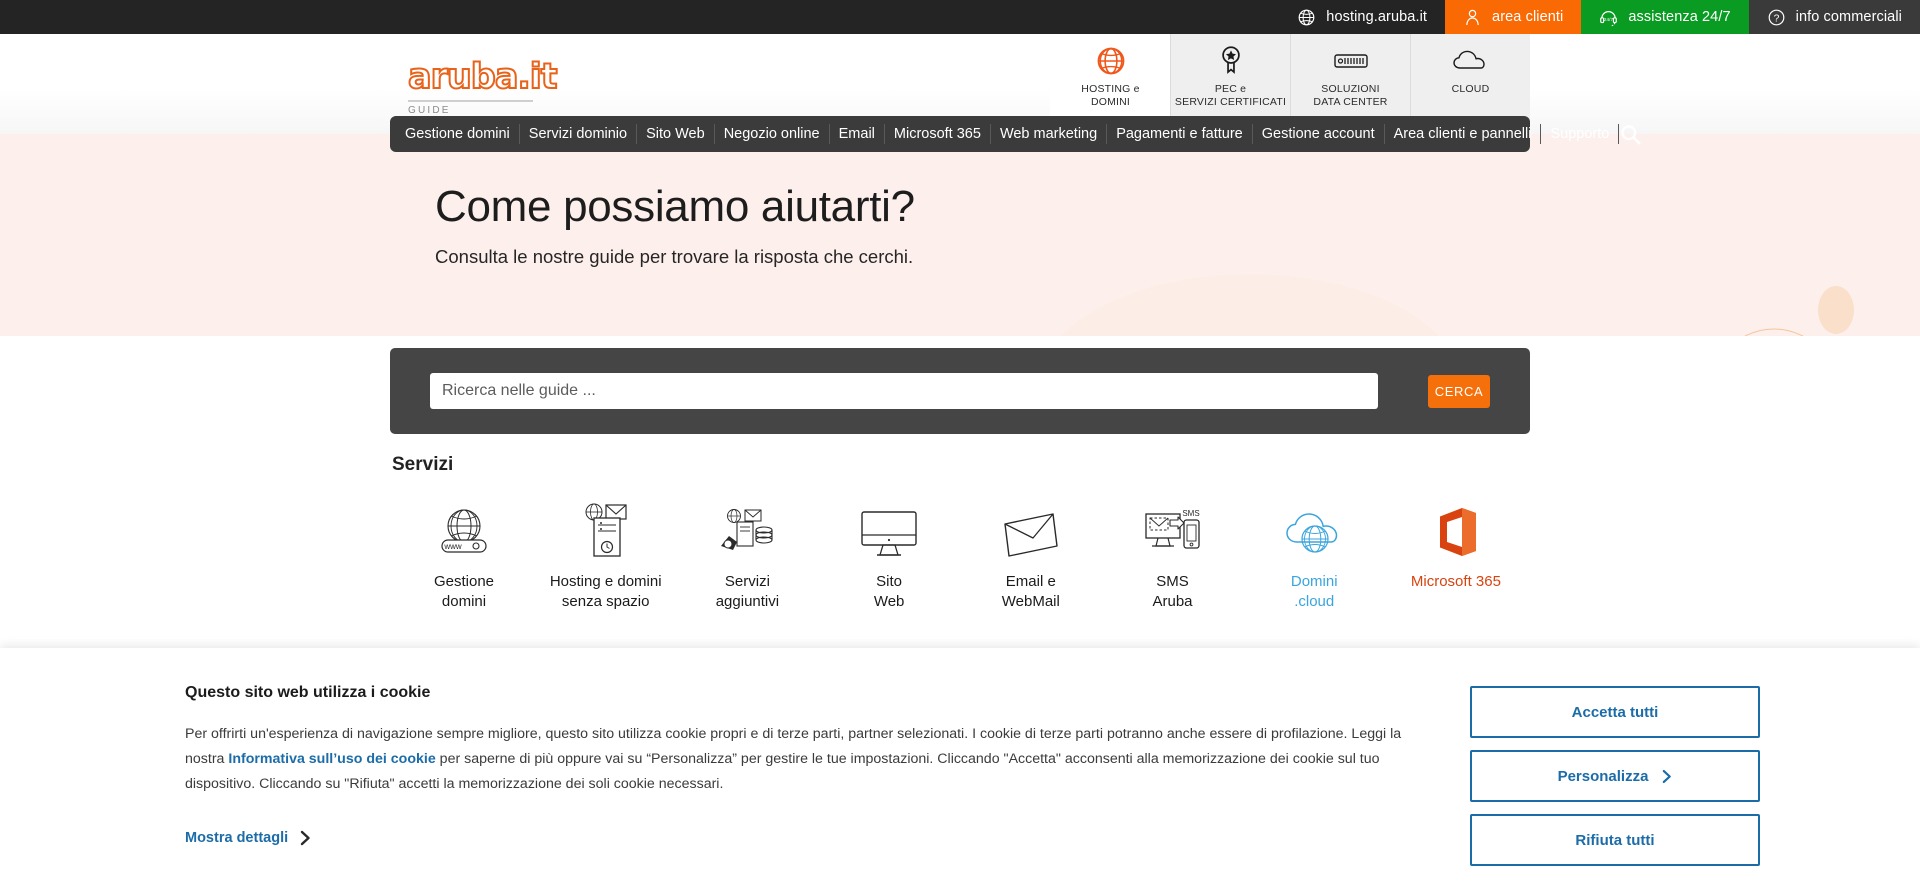 This screenshot has height=888, width=1920. I want to click on topbar-item-hosting: hosting.aruba.it, so click(1362, 17).